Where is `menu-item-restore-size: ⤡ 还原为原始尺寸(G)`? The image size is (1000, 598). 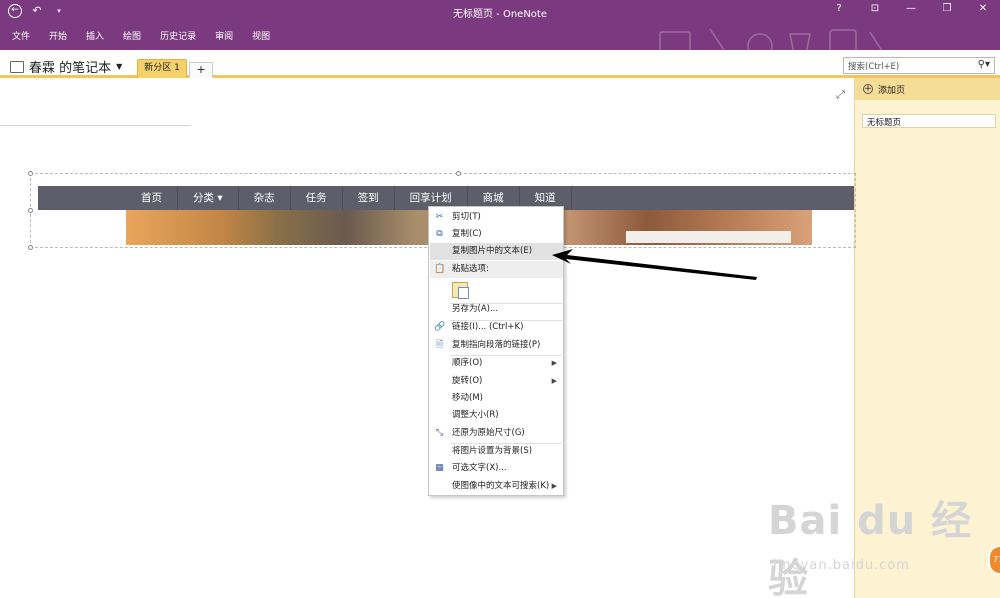 menu-item-restore-size: ⤡ 还原为原始尺寸(G) is located at coordinates (496, 433).